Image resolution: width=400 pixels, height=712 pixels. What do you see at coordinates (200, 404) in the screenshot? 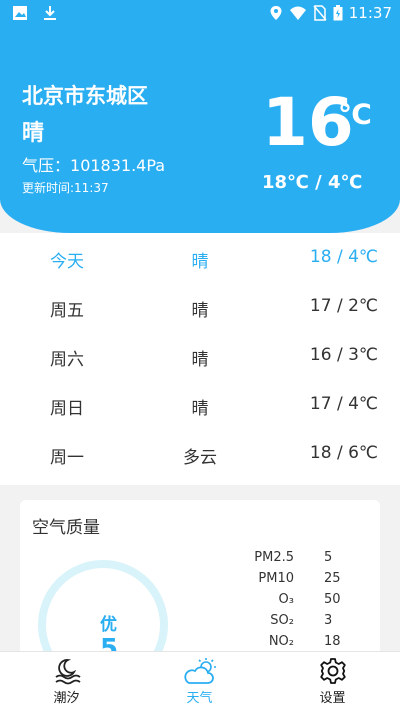
I see `forecast-row: 周日 晴 17 / 4℃` at bounding box center [200, 404].